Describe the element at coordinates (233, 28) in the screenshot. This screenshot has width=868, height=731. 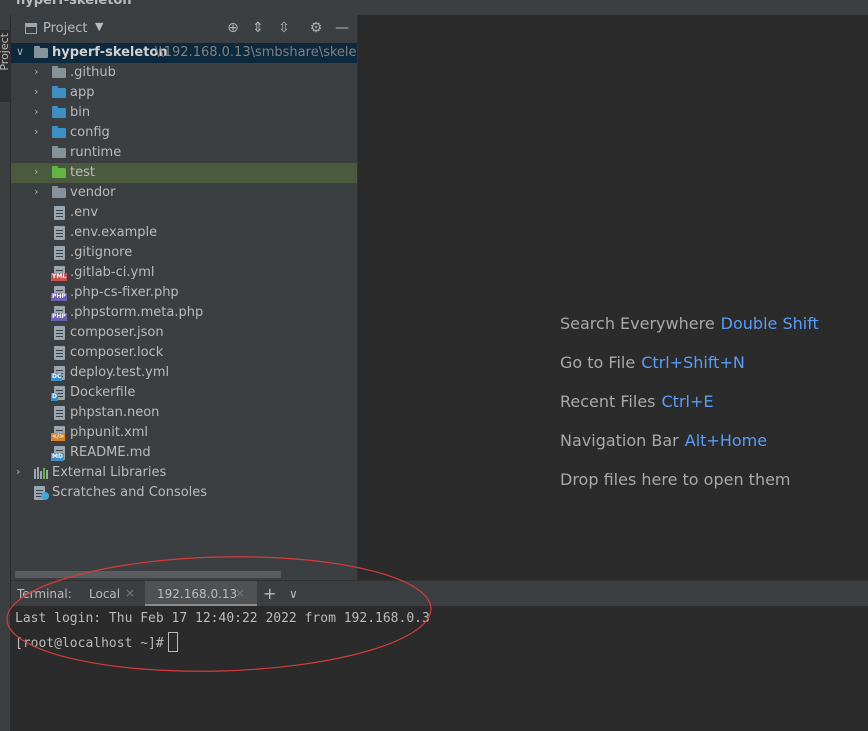
I see `locate-file-icon: ⊕` at that location.